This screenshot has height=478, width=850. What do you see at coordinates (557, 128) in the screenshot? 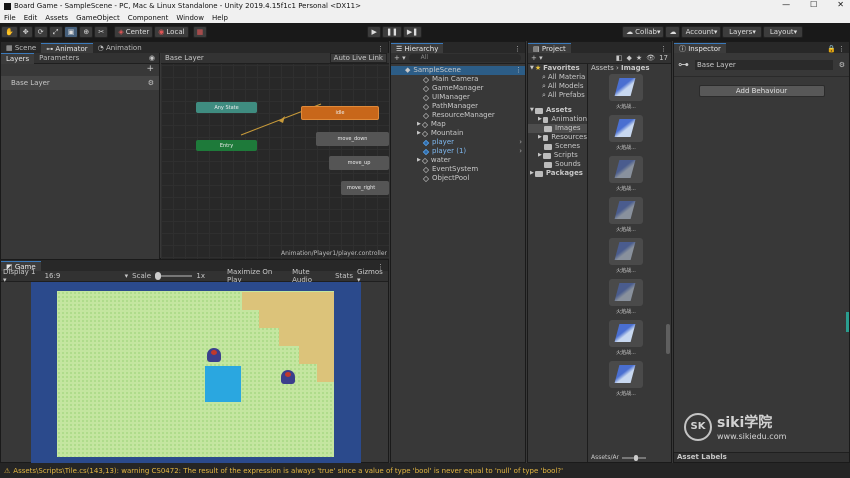
I see `folder-images: Images` at bounding box center [557, 128].